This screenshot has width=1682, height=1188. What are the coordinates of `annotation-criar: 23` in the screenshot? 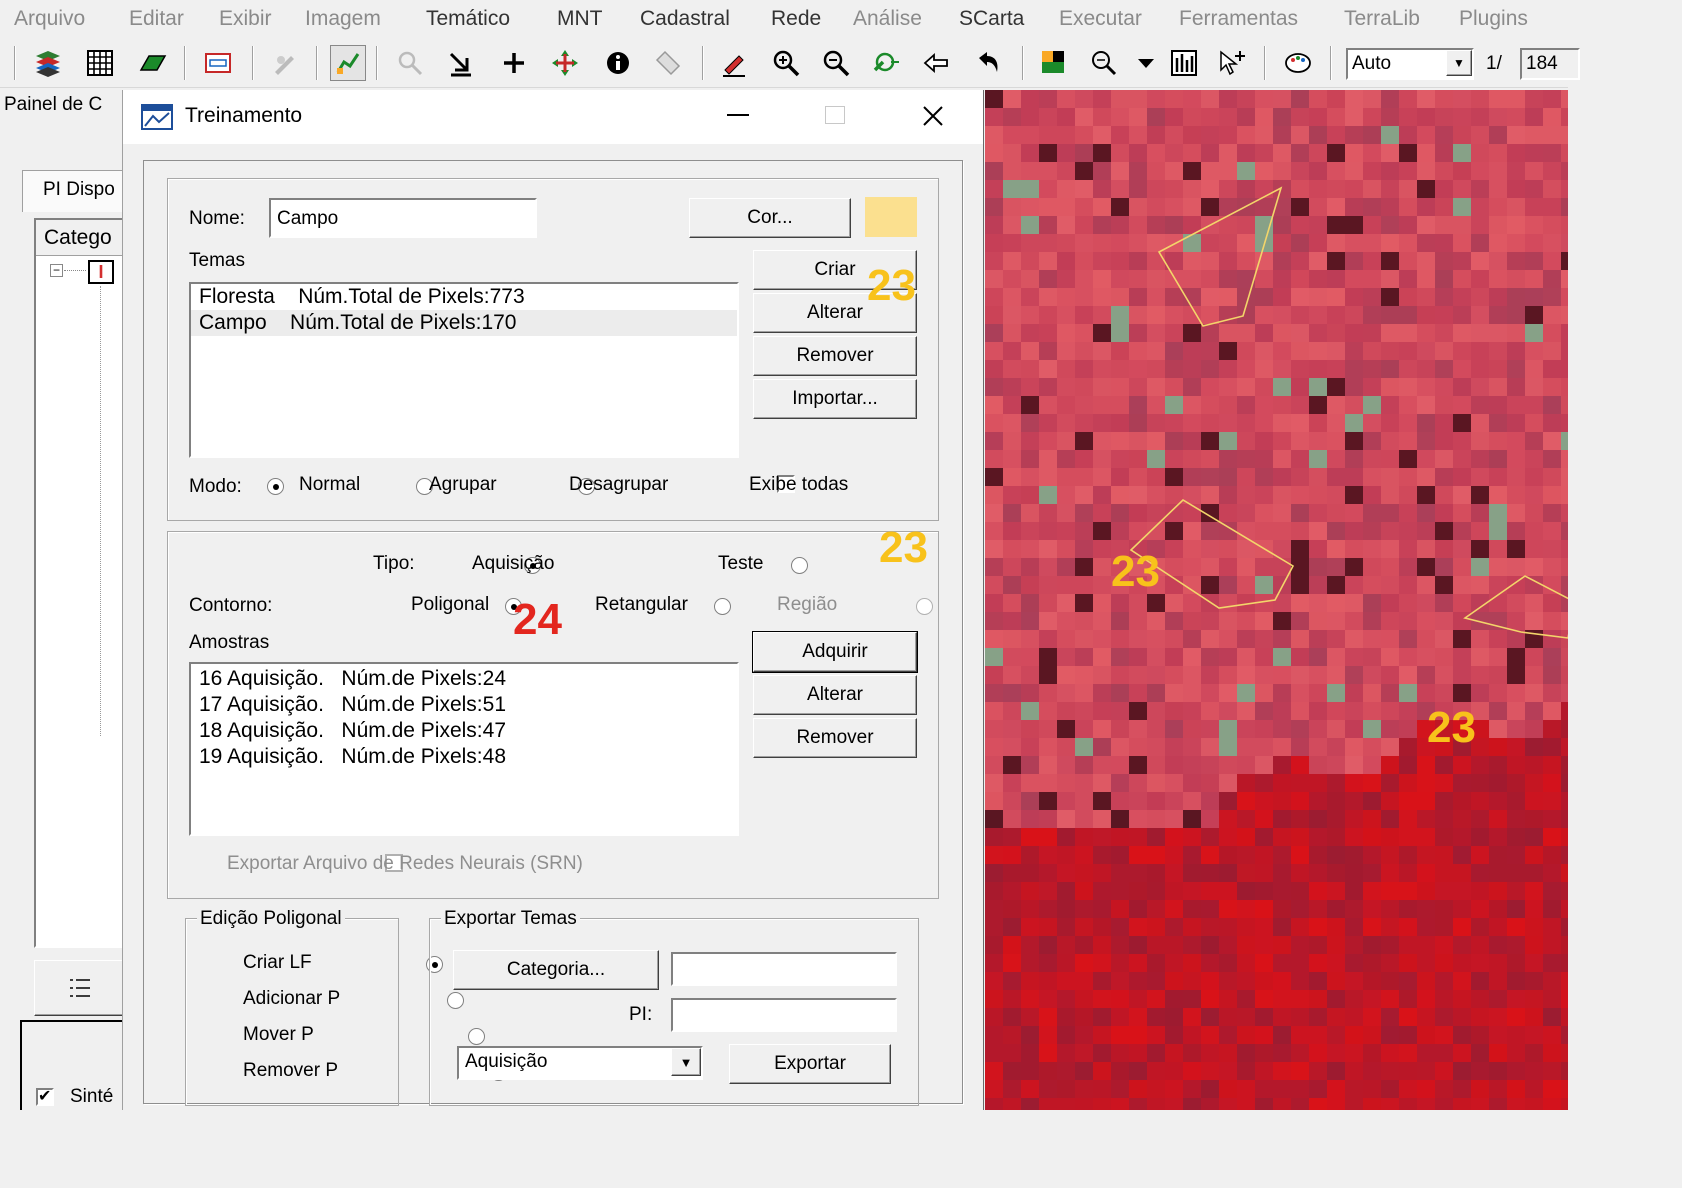 It's located at (891, 285).